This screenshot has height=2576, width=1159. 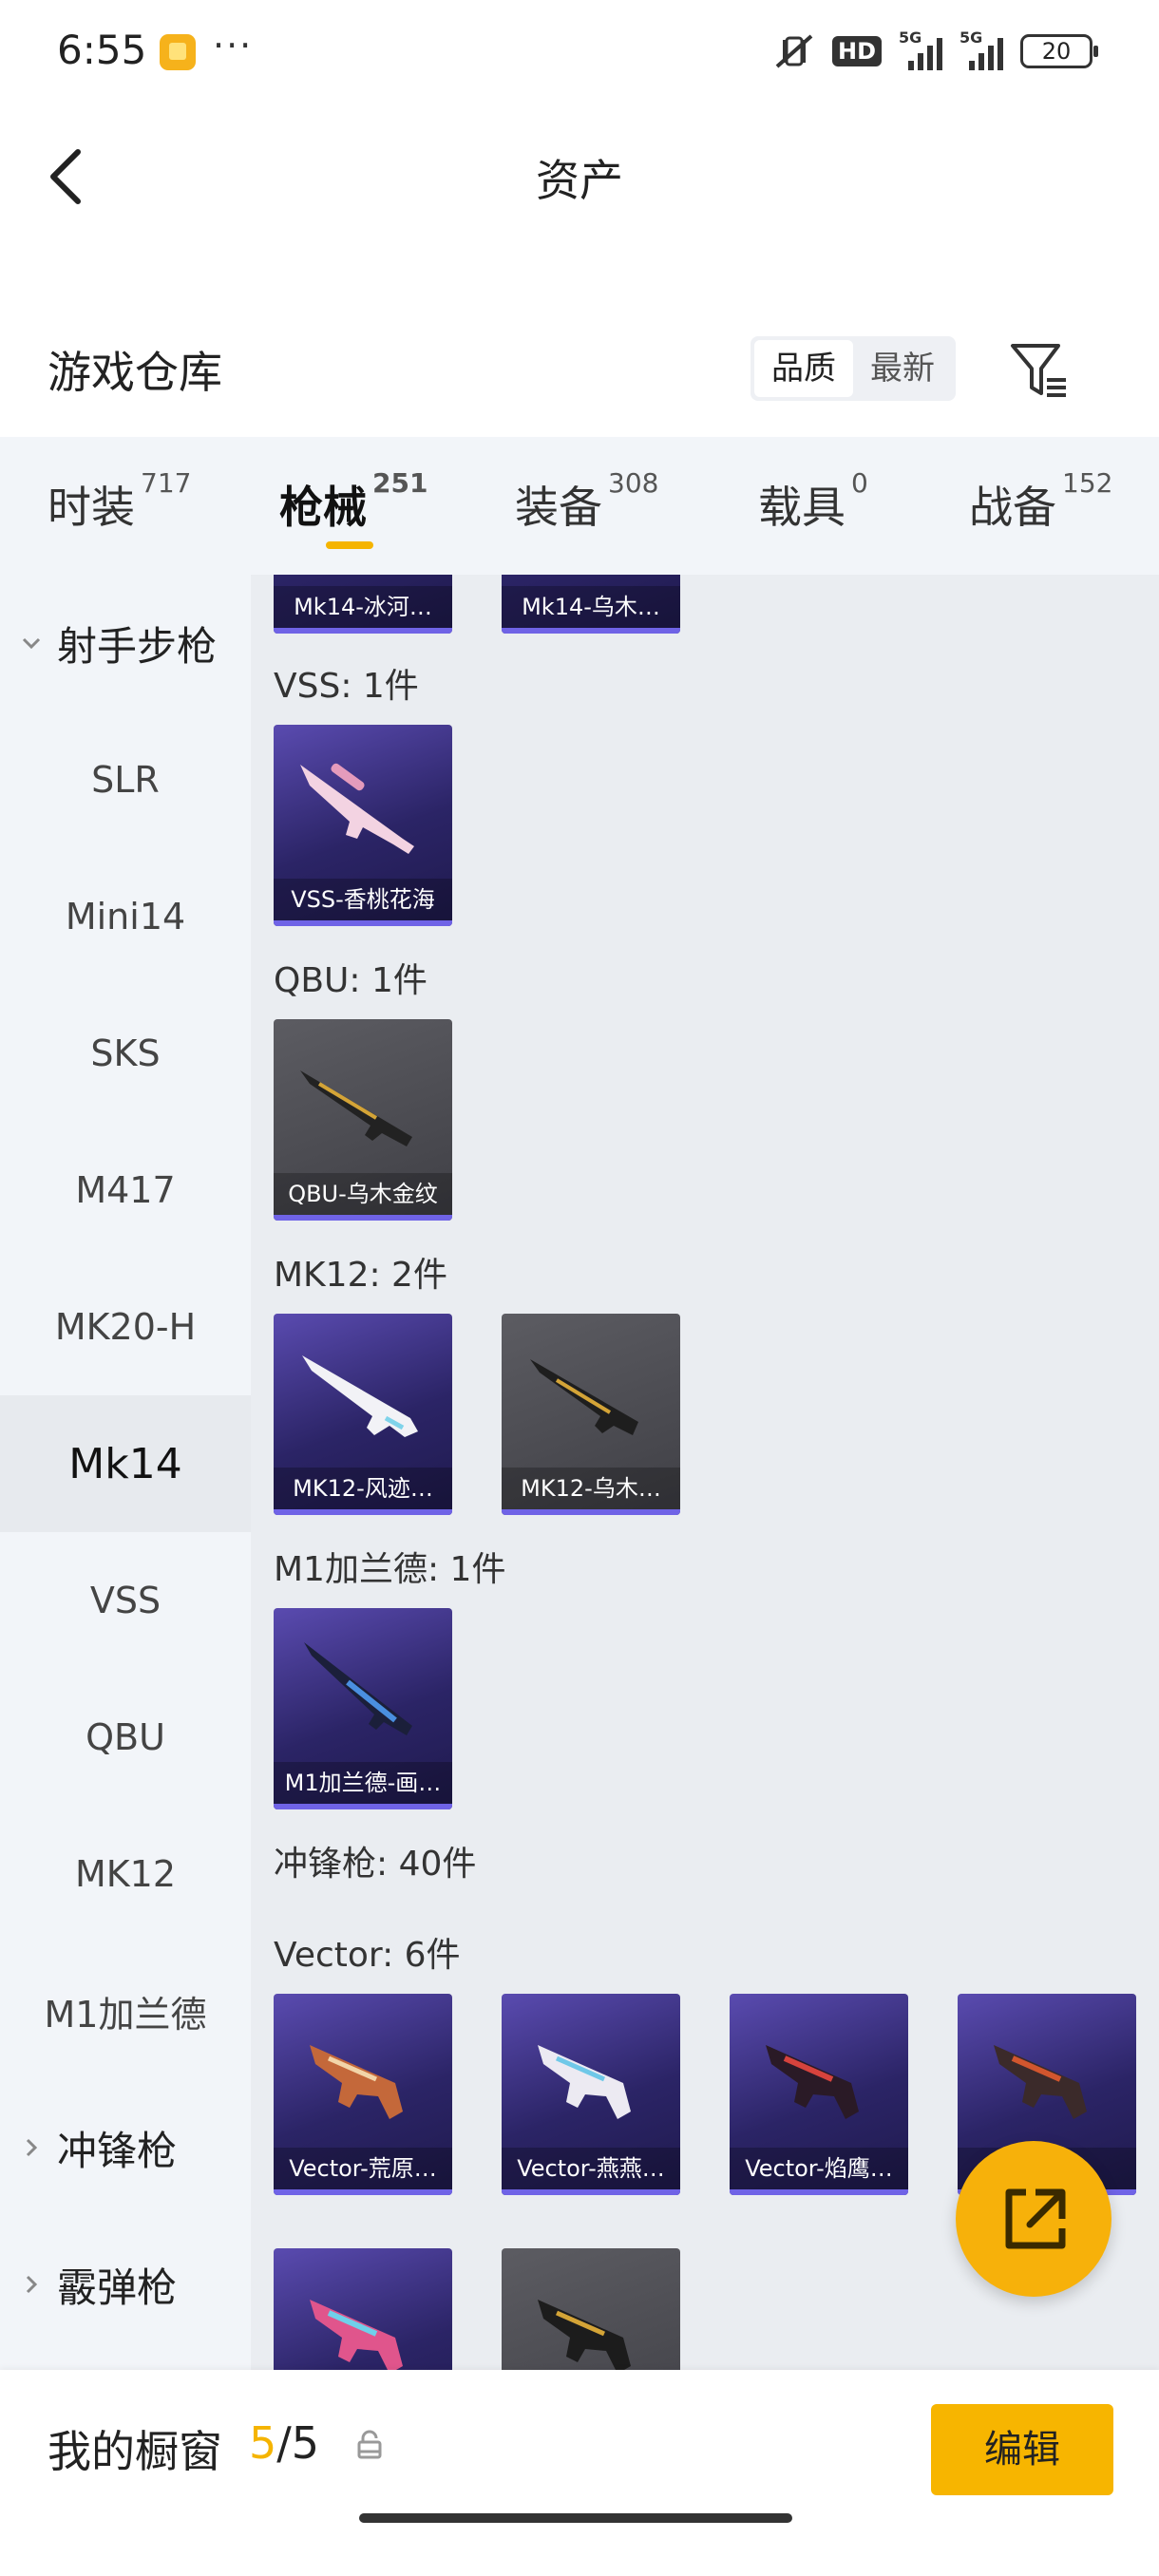 I want to click on showcase-current: 5, so click(x=263, y=2443).